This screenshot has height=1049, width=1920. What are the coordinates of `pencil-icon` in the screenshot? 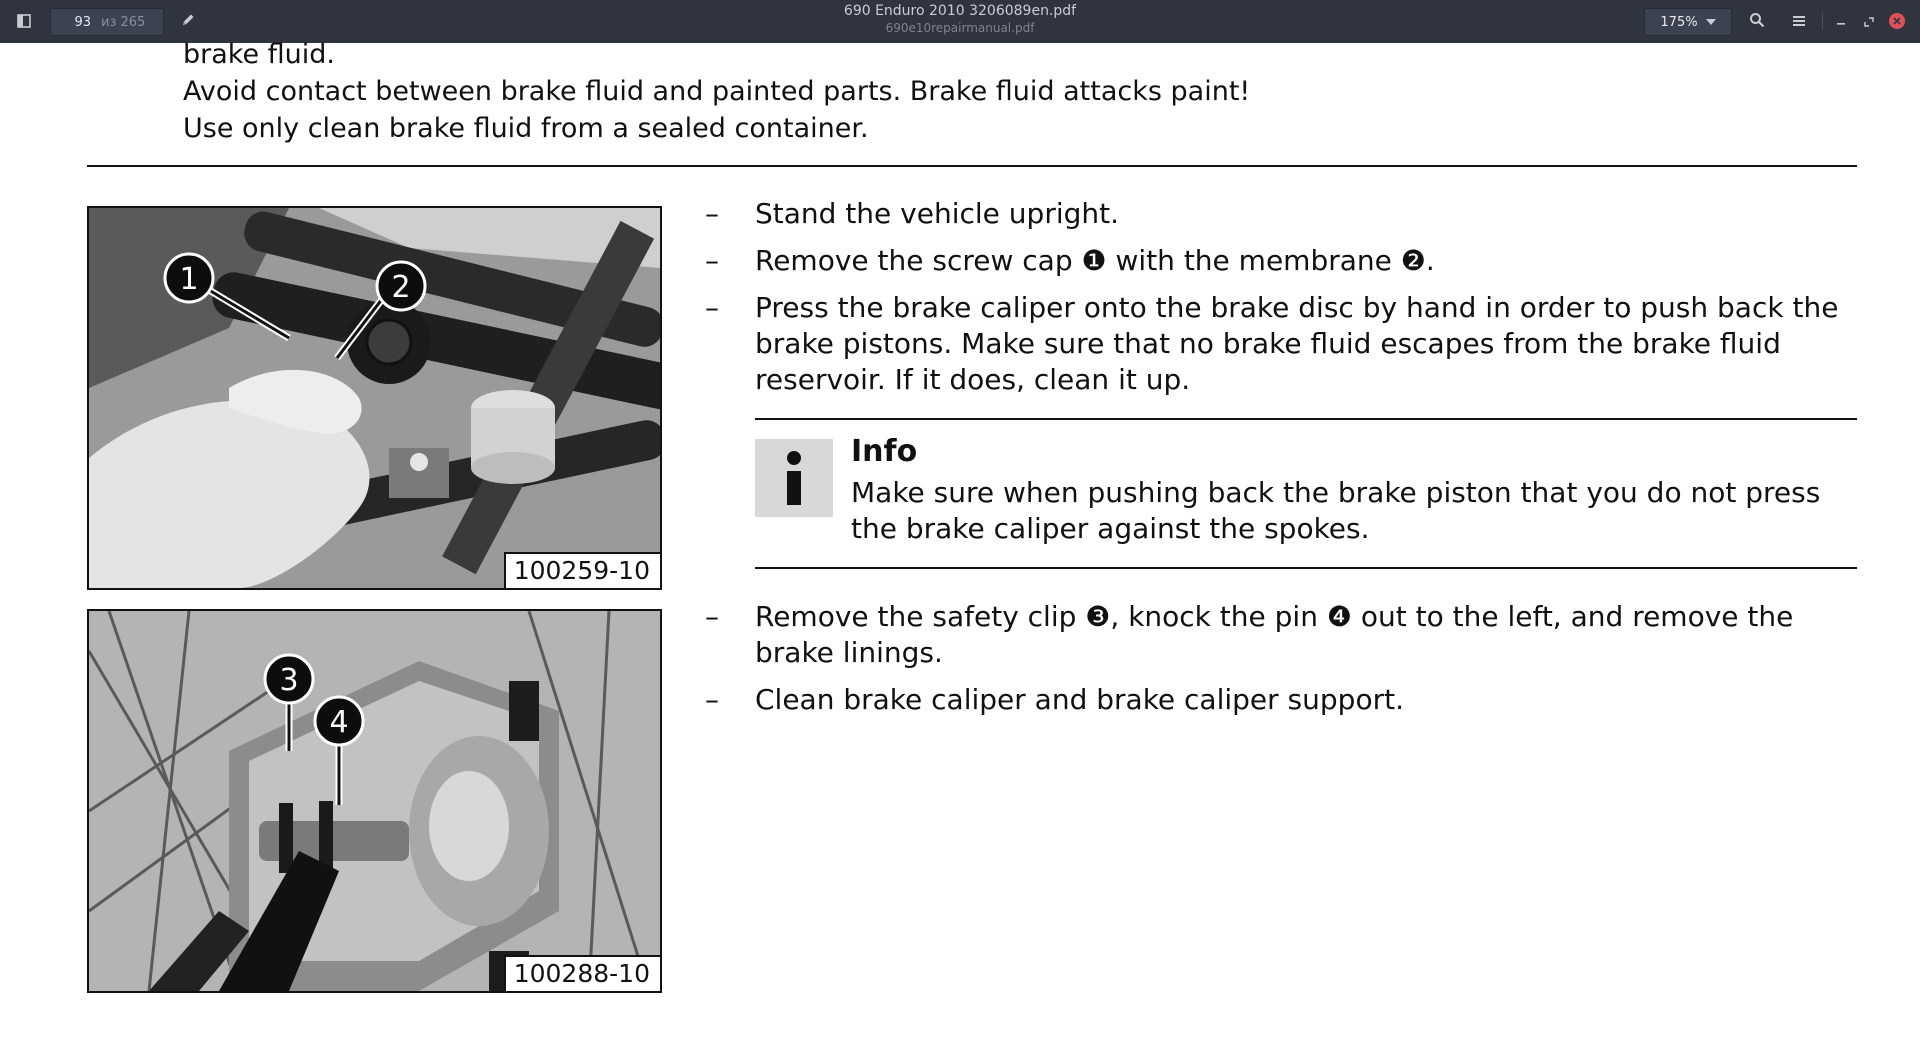 It's located at (188, 22).